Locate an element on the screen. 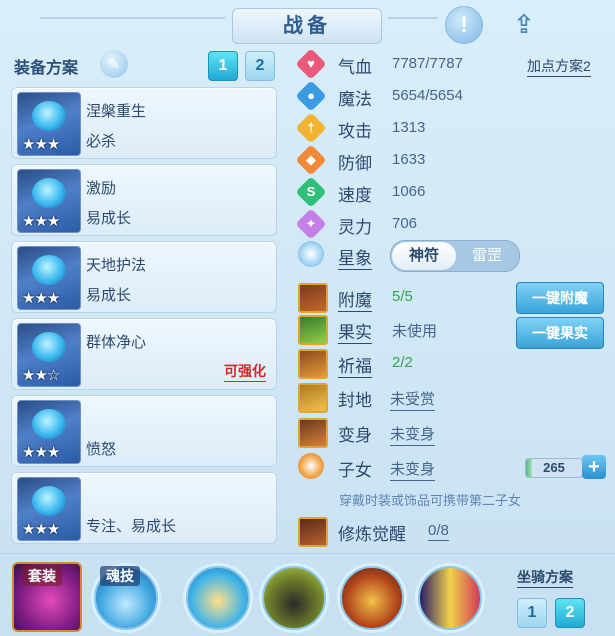 The height and width of the screenshot is (636, 615). equipment-card: ★★★ 专注、易成长 is located at coordinates (144, 508).